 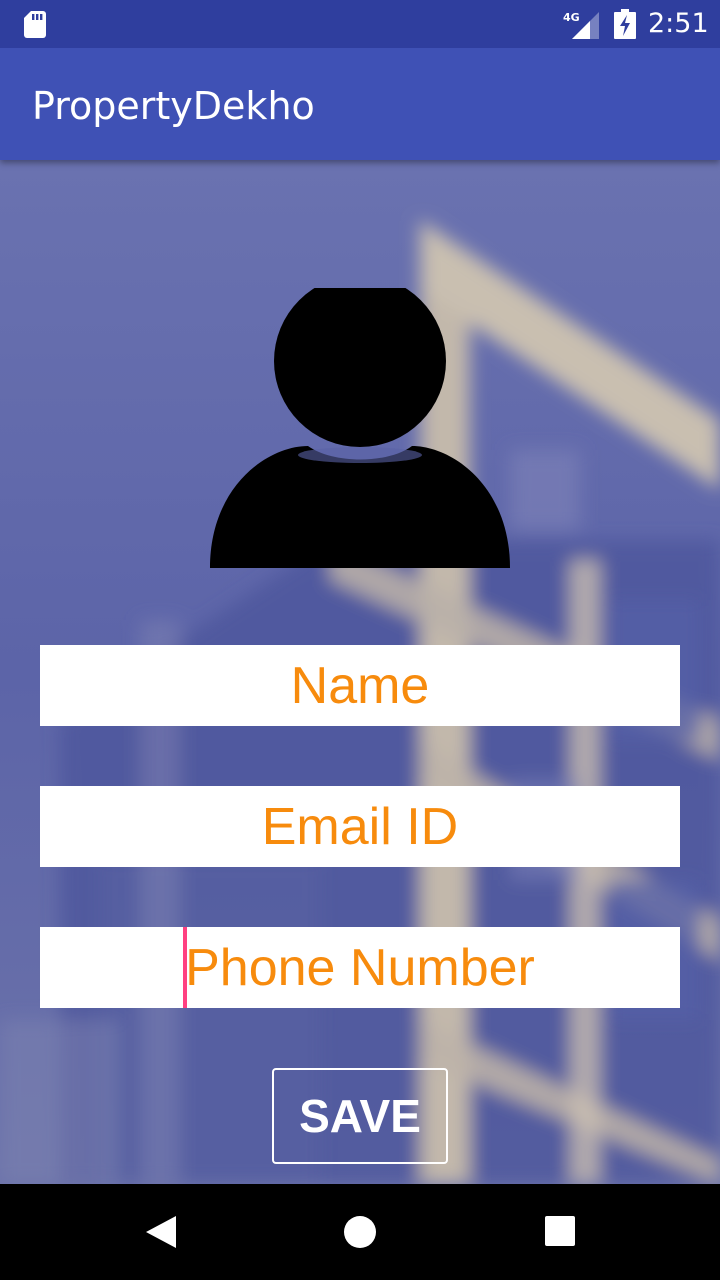 What do you see at coordinates (625, 24) in the screenshot?
I see `battery-charging-icon` at bounding box center [625, 24].